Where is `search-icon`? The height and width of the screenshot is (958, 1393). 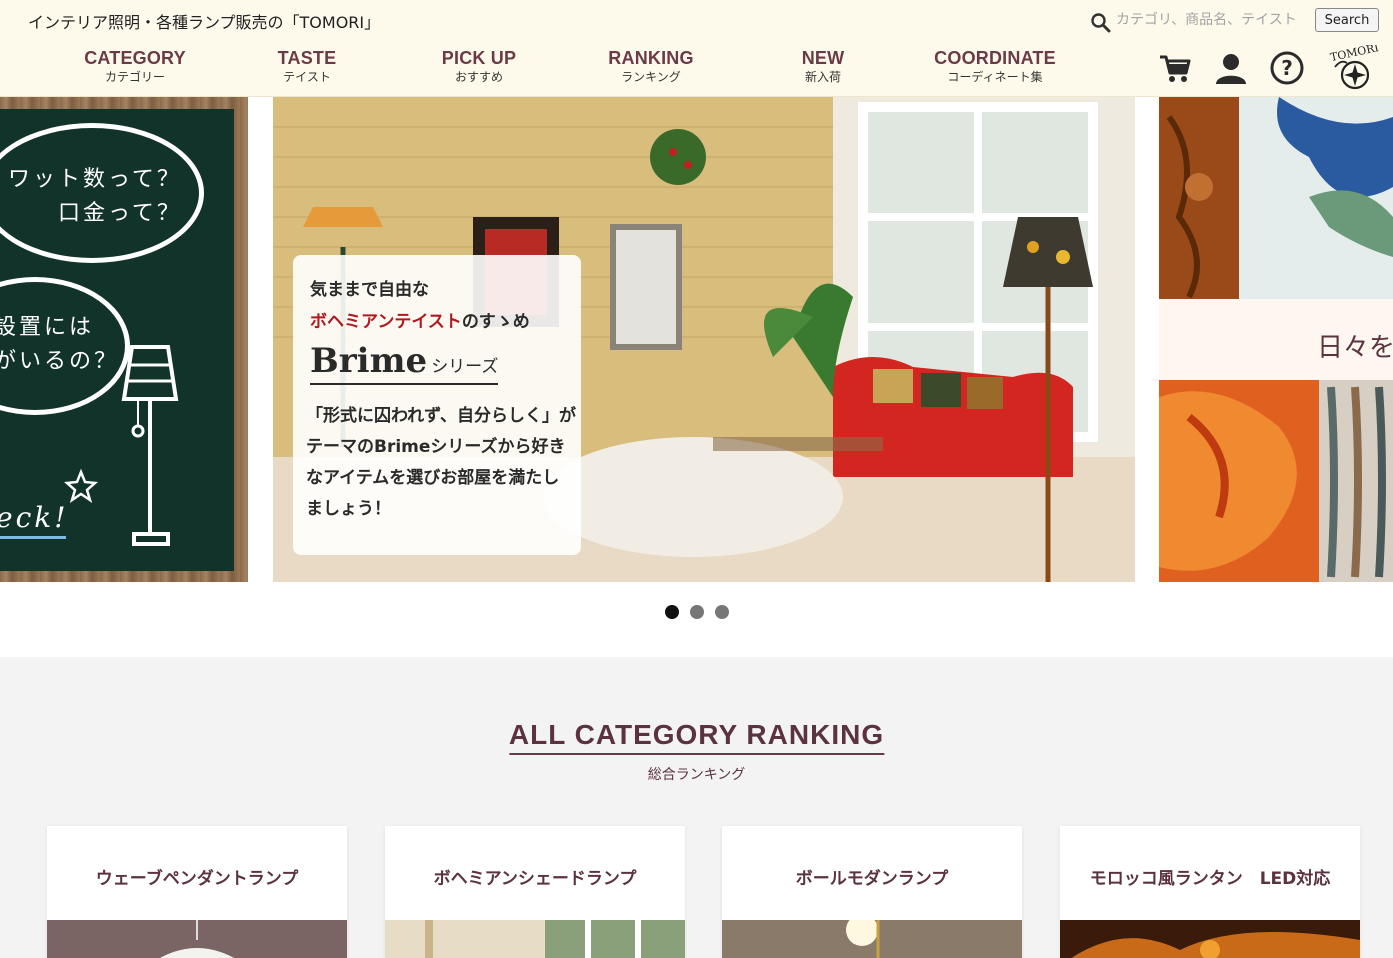 search-icon is located at coordinates (1101, 23).